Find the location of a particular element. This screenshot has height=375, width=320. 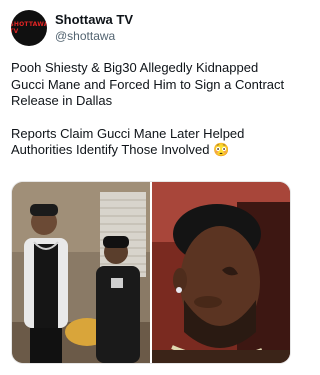

account-names: Shottawa TV @shottawa is located at coordinates (94, 28).